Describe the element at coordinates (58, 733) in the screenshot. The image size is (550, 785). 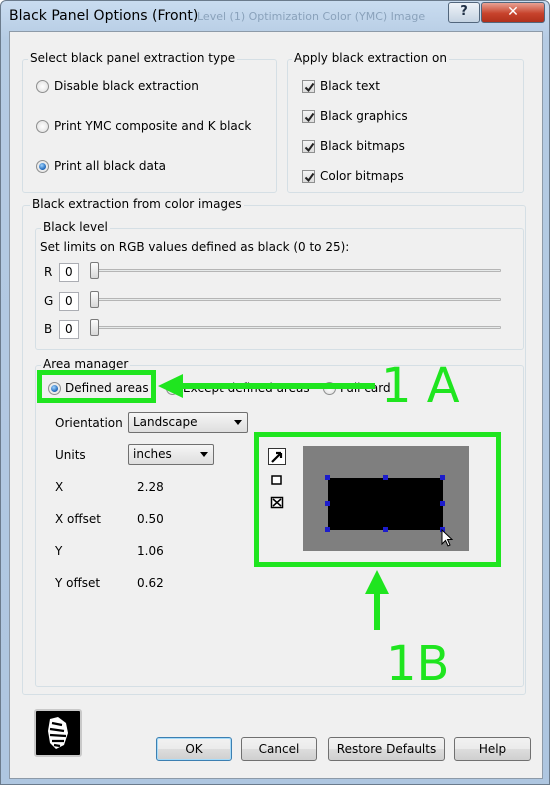
I see `zebra-logo-icon` at that location.